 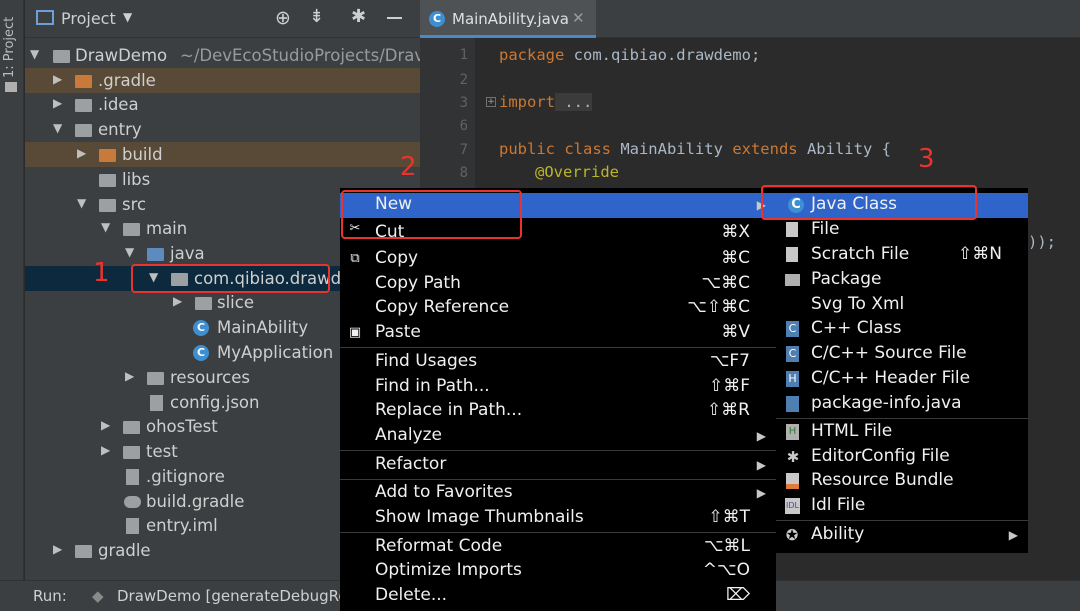 What do you see at coordinates (222, 154) in the screenshot?
I see `tree-row-build: ▶ build` at bounding box center [222, 154].